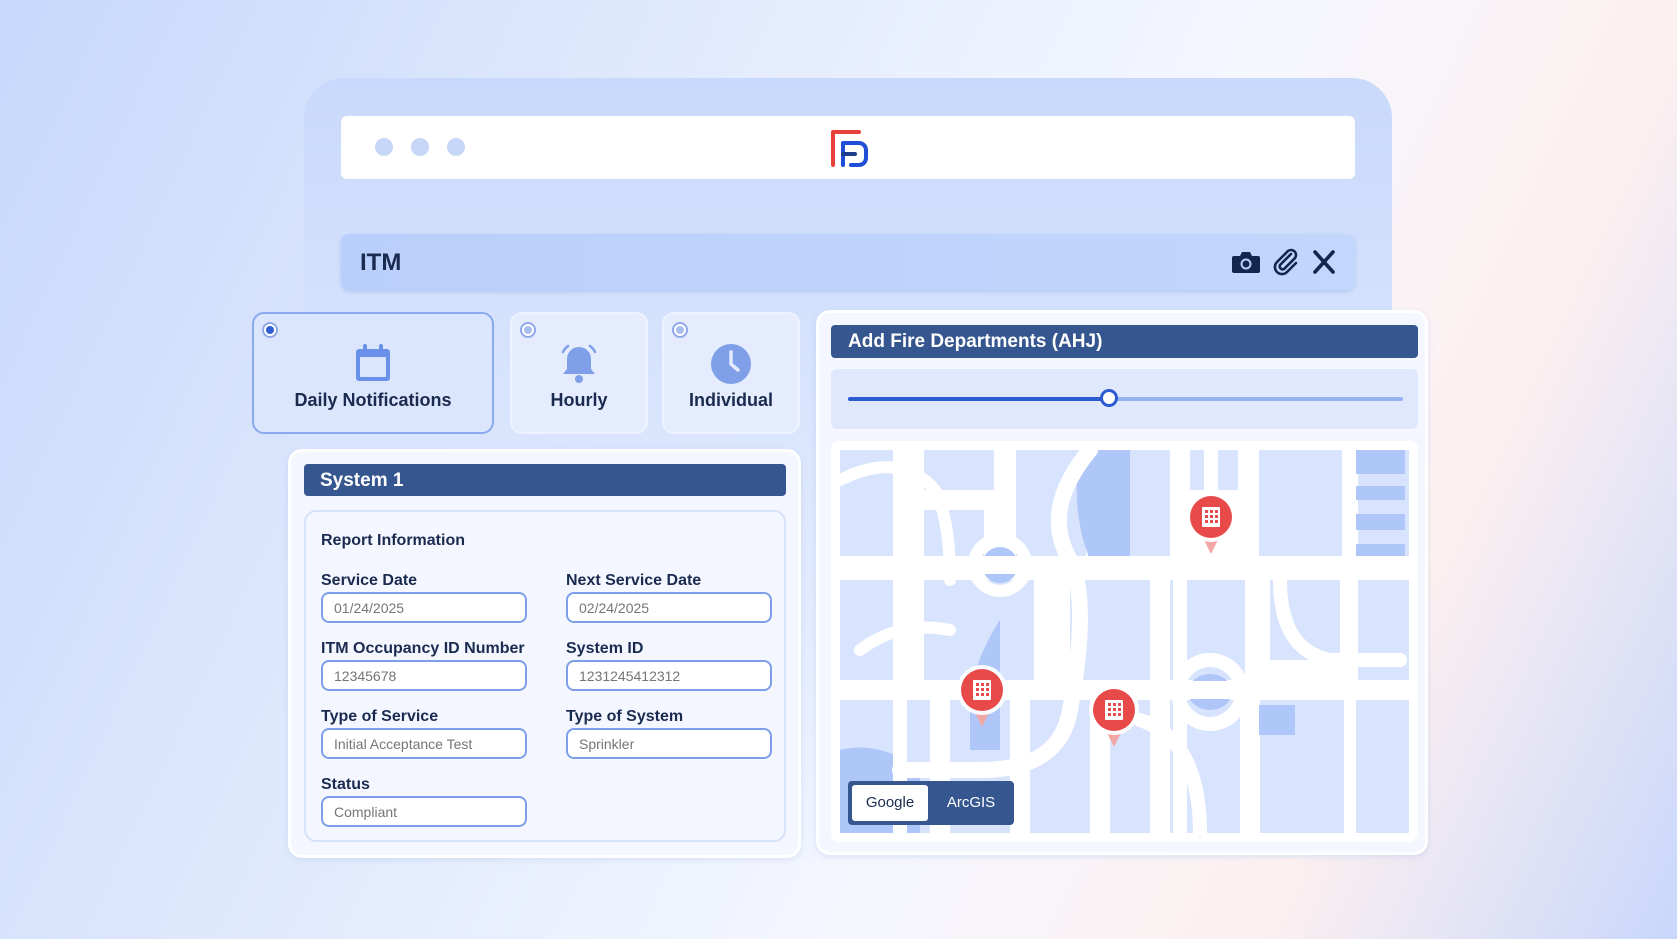 The image size is (1677, 939). What do you see at coordinates (1324, 262) in the screenshot?
I see `close-icon` at bounding box center [1324, 262].